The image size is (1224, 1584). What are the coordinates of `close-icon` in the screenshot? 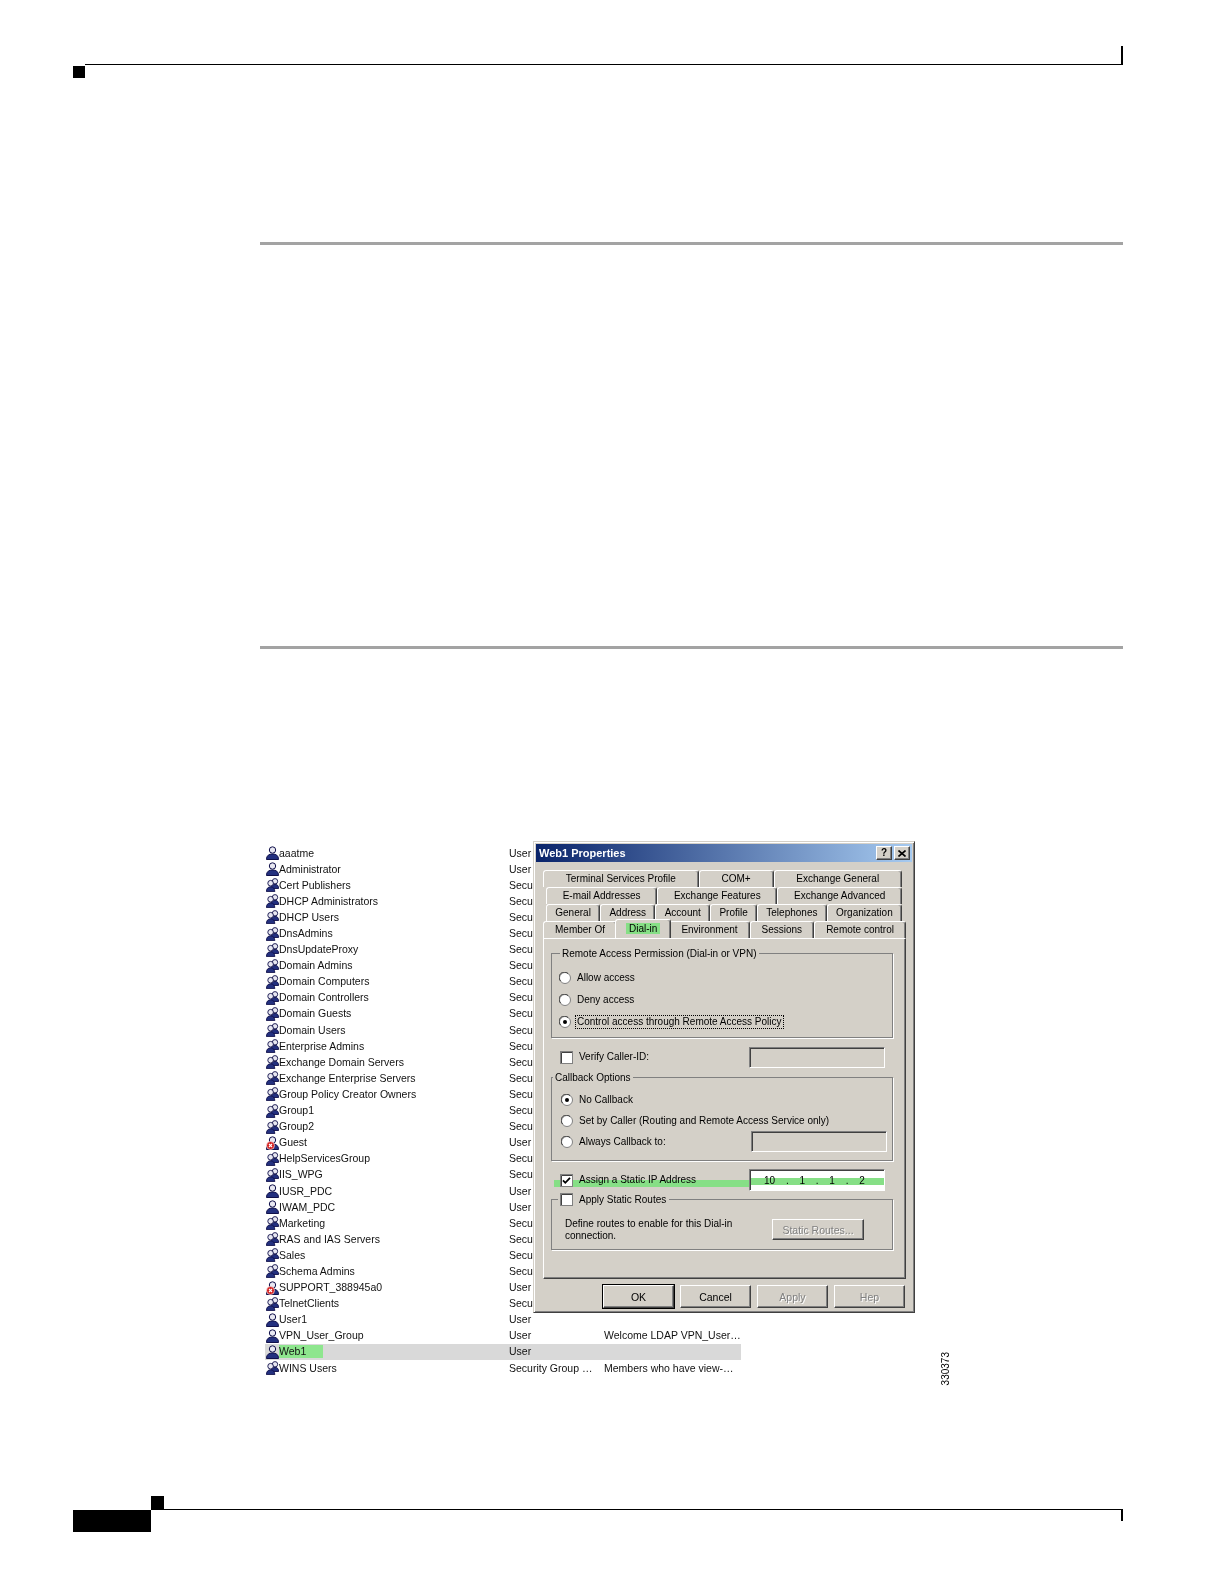 It's located at (902, 853).